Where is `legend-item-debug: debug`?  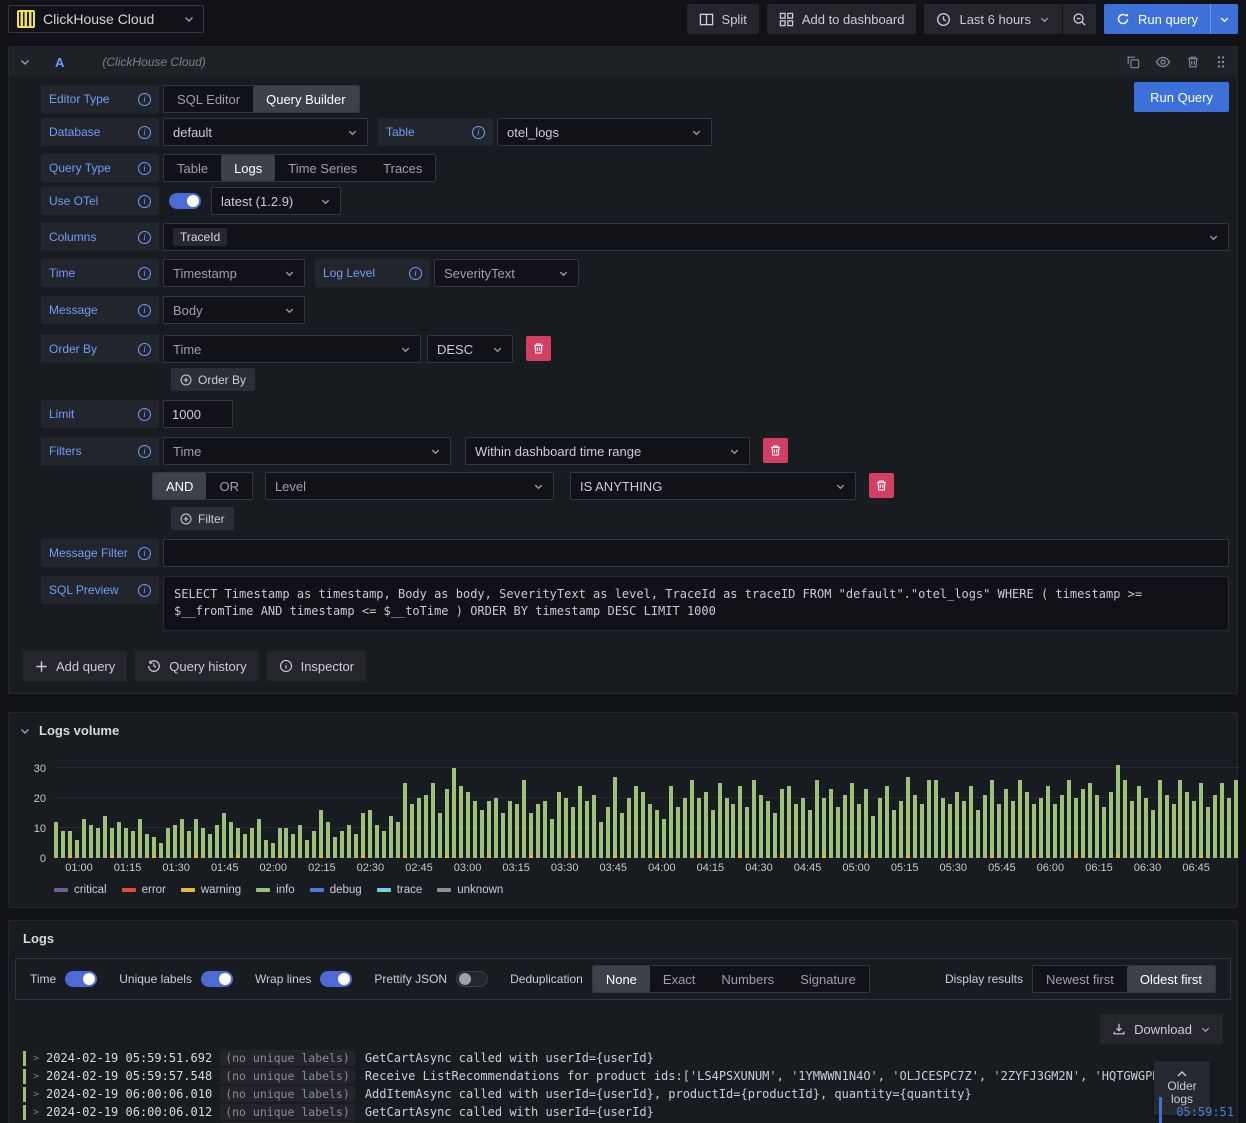
legend-item-debug: debug is located at coordinates (335, 890).